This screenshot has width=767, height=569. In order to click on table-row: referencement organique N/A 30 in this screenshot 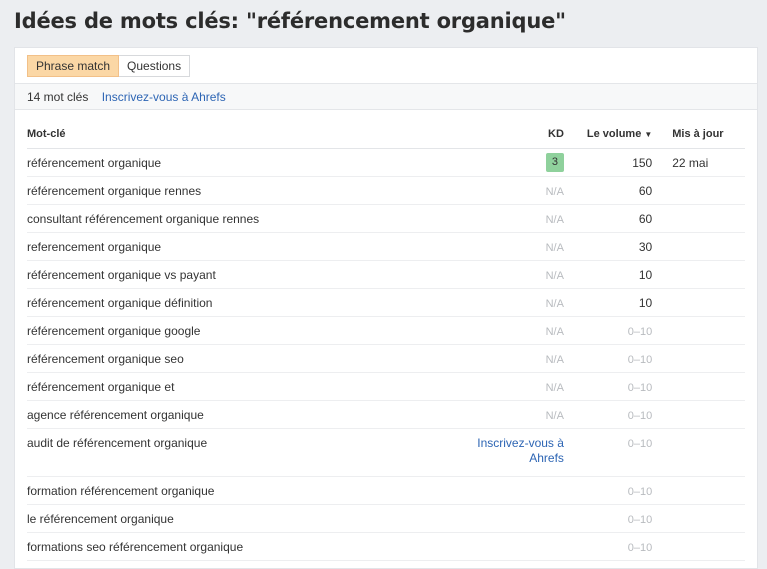, I will do `click(386, 246)`.